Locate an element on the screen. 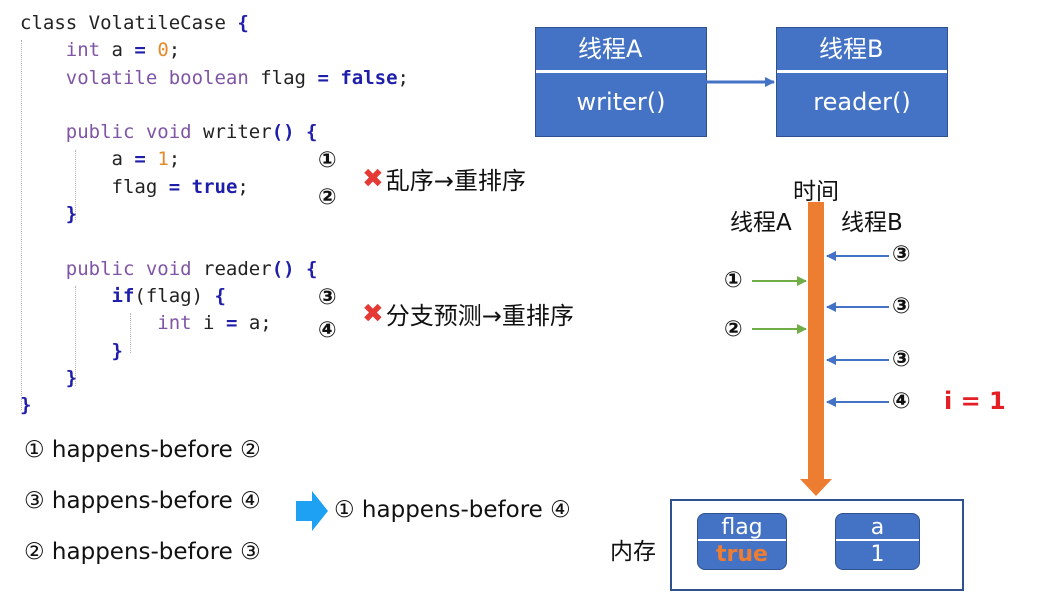 This screenshot has width=1040, height=608. result-label: i = 1 is located at coordinates (975, 401).